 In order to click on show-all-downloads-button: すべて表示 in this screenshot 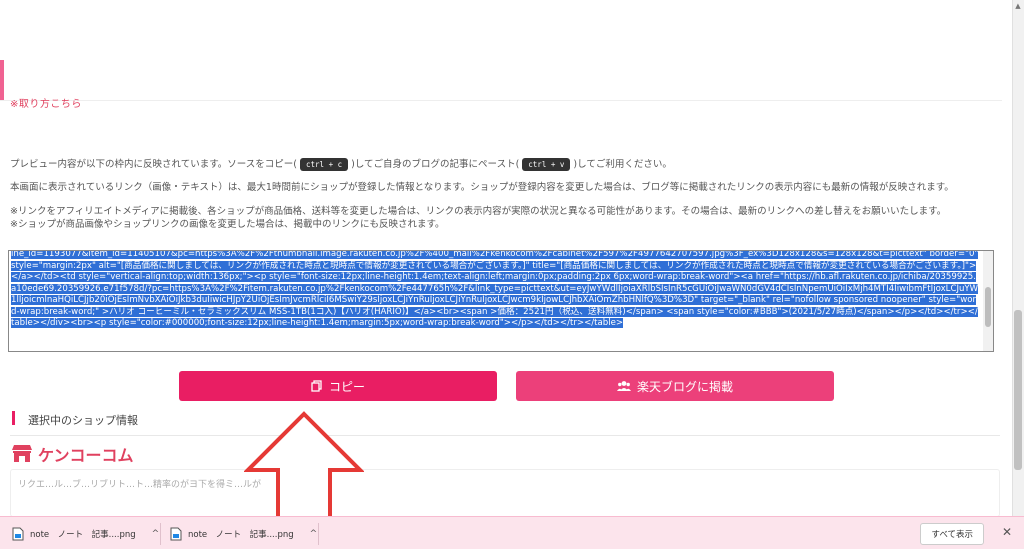, I will do `click(952, 534)`.